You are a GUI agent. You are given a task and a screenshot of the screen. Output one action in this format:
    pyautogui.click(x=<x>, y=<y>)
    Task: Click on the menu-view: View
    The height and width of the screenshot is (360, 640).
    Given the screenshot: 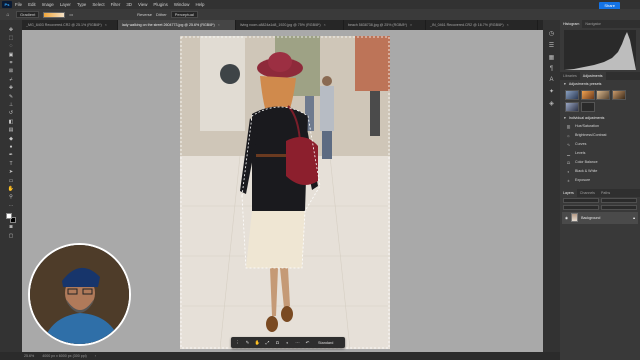 What is the action you would take?
    pyautogui.click(x=142, y=4)
    